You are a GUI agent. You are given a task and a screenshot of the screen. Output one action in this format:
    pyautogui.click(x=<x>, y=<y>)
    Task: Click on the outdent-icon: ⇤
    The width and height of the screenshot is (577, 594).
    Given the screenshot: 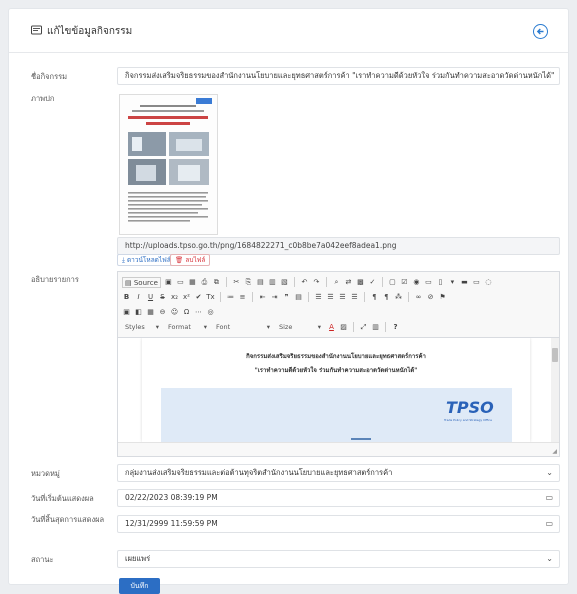 What is the action you would take?
    pyautogui.click(x=262, y=297)
    